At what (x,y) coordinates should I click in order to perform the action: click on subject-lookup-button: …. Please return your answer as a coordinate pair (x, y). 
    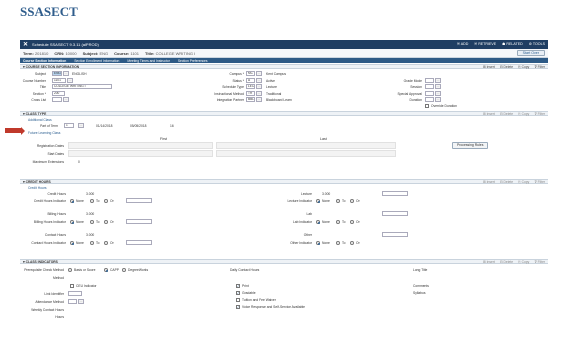
    Looking at the image, I should click on (66, 73).